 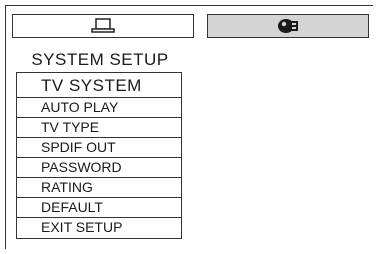 What do you see at coordinates (99, 188) in the screenshot?
I see `menu-item-rating: RATING` at bounding box center [99, 188].